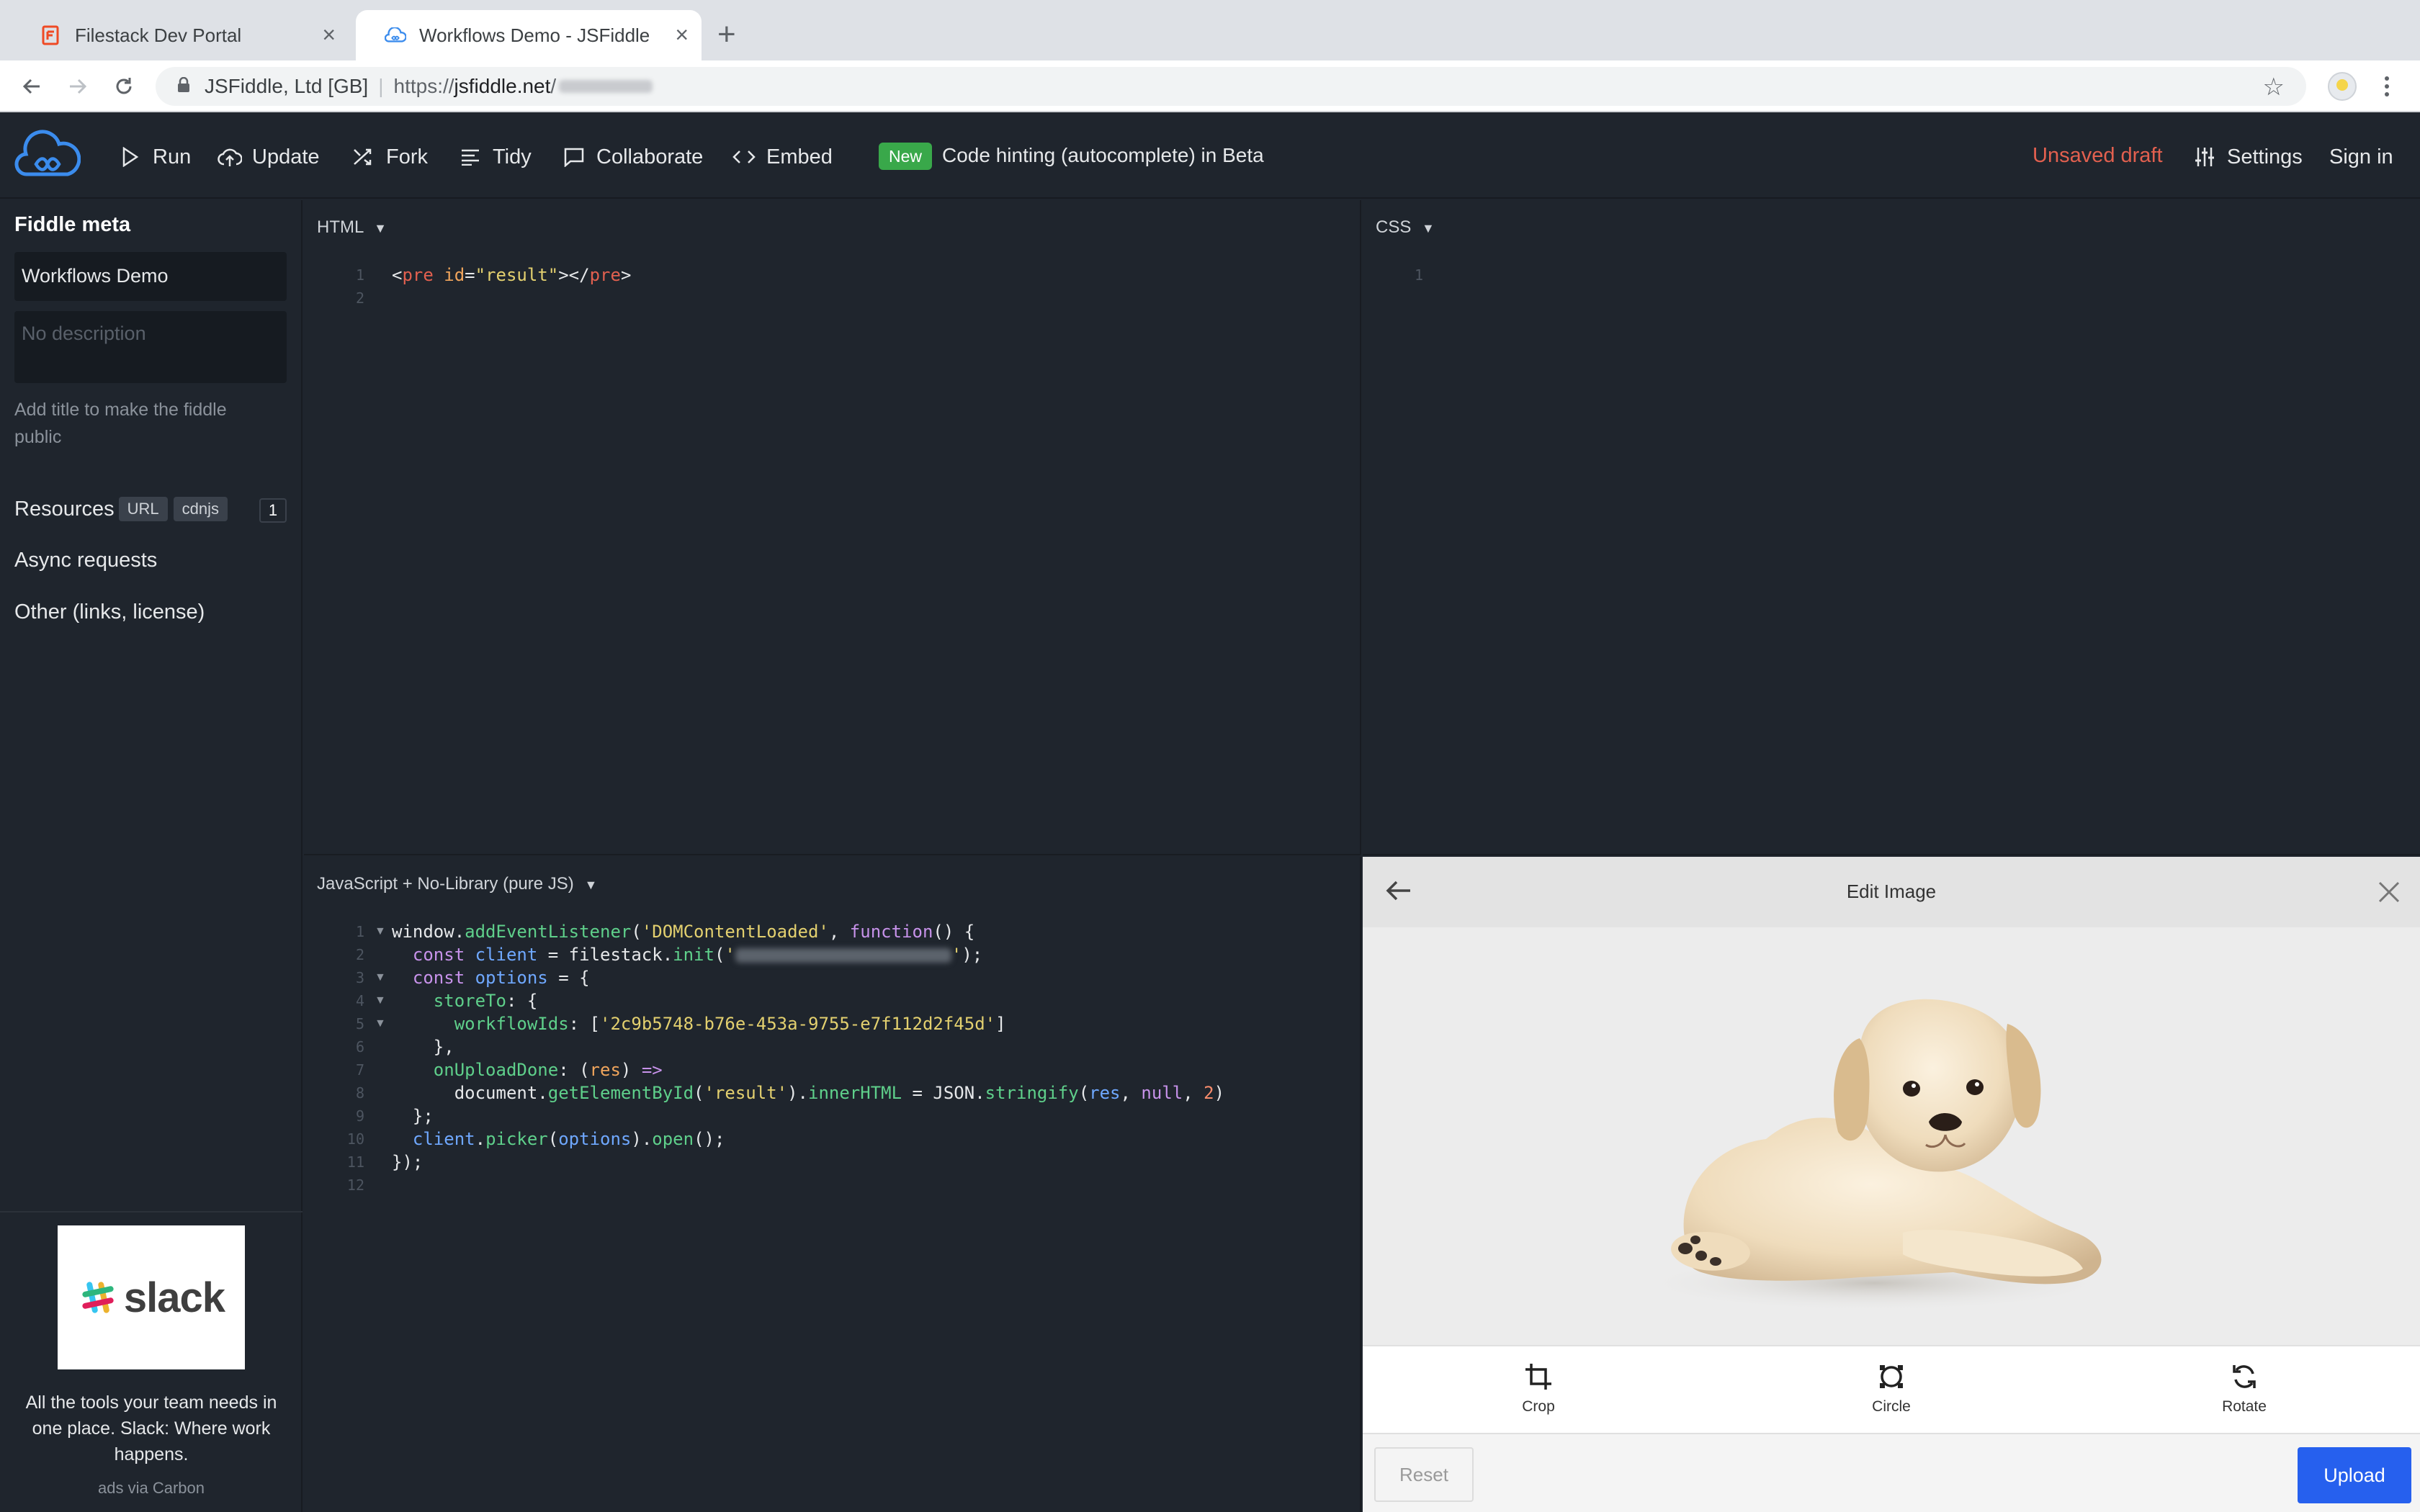  I want to click on edit-image-footer, so click(1891, 1473).